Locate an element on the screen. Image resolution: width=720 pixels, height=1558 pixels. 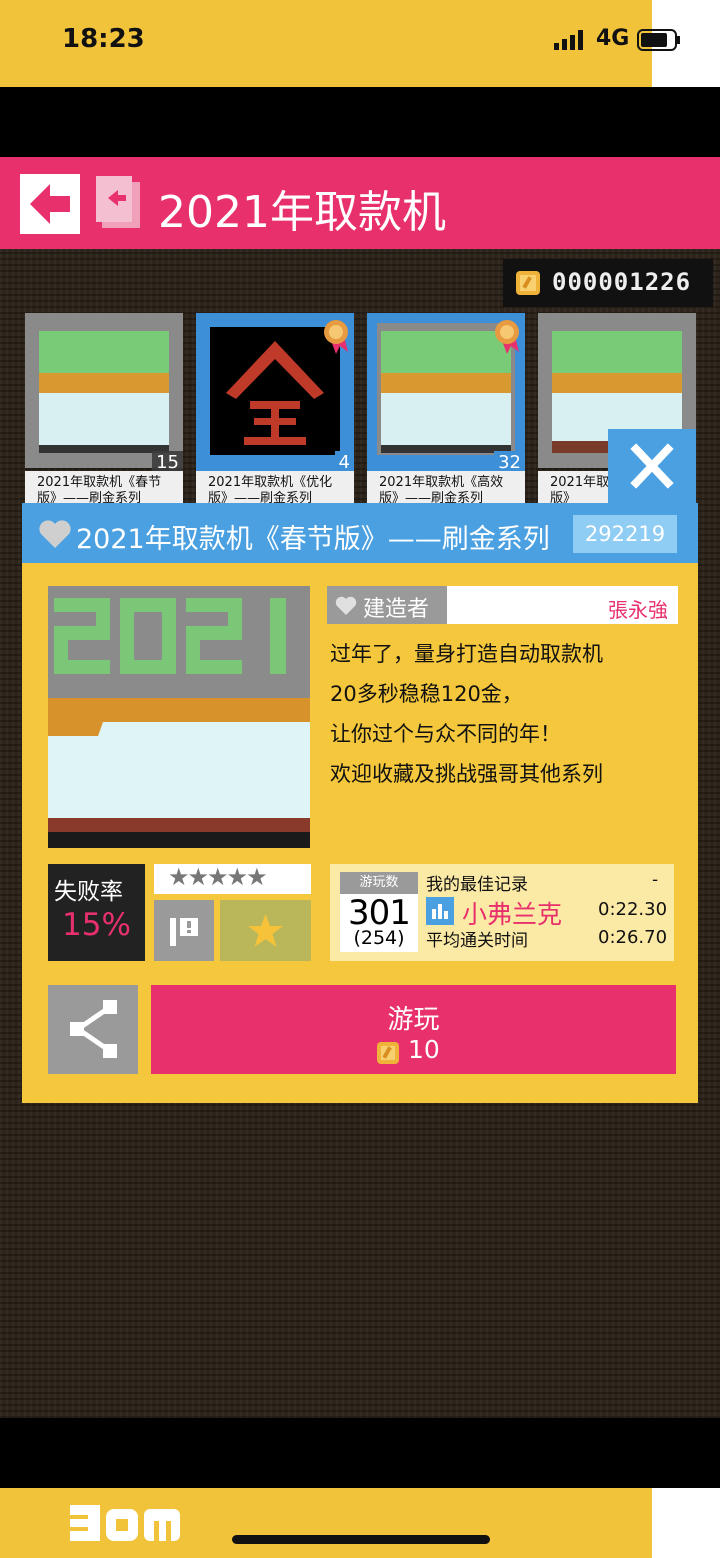
level-preview-image is located at coordinates (179, 717).